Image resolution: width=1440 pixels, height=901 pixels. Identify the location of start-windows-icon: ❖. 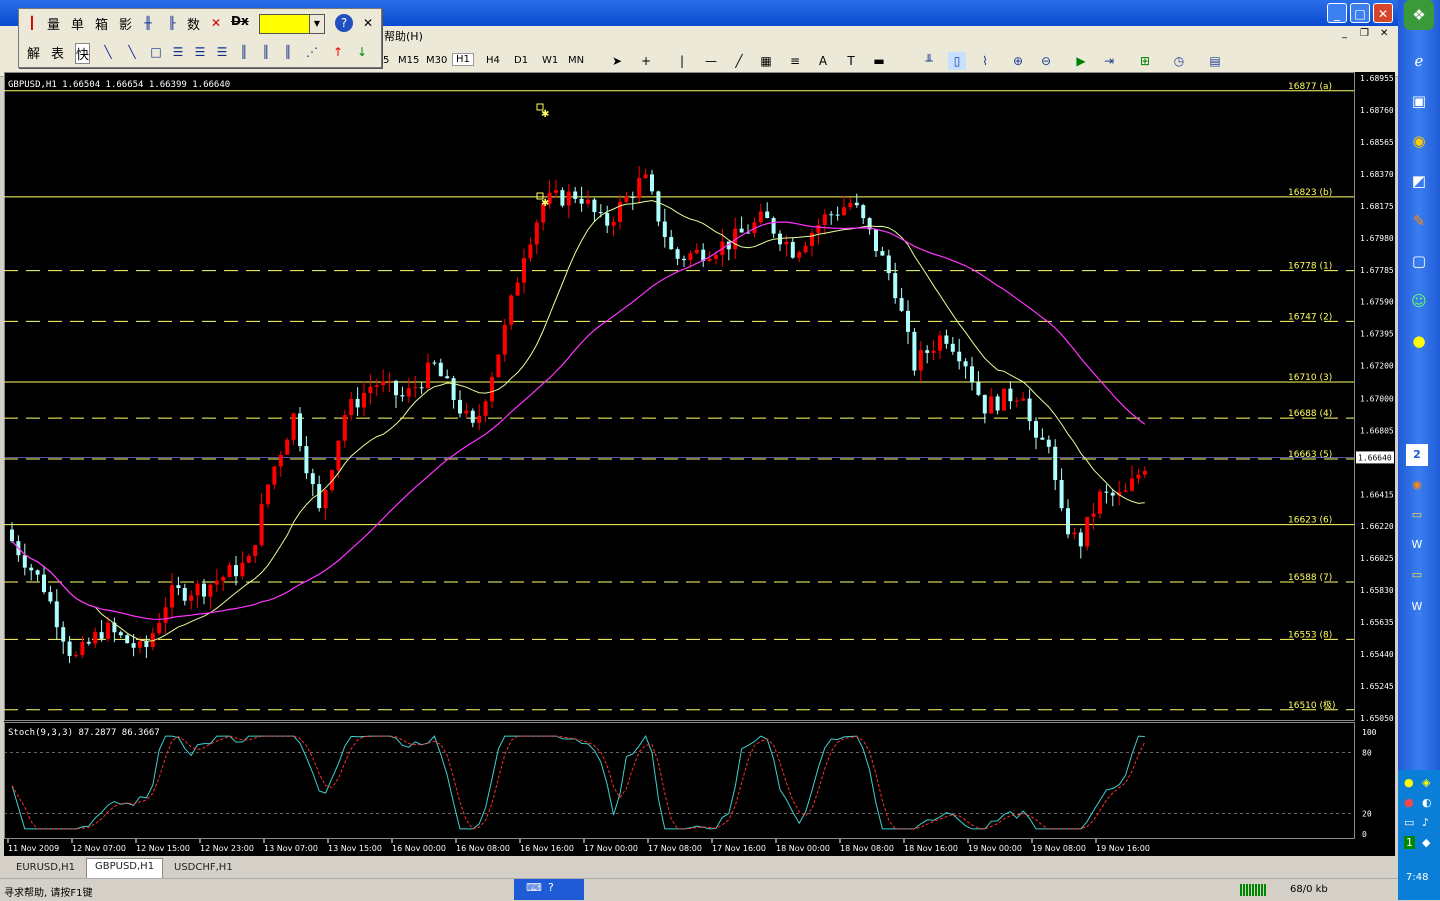
(1419, 15).